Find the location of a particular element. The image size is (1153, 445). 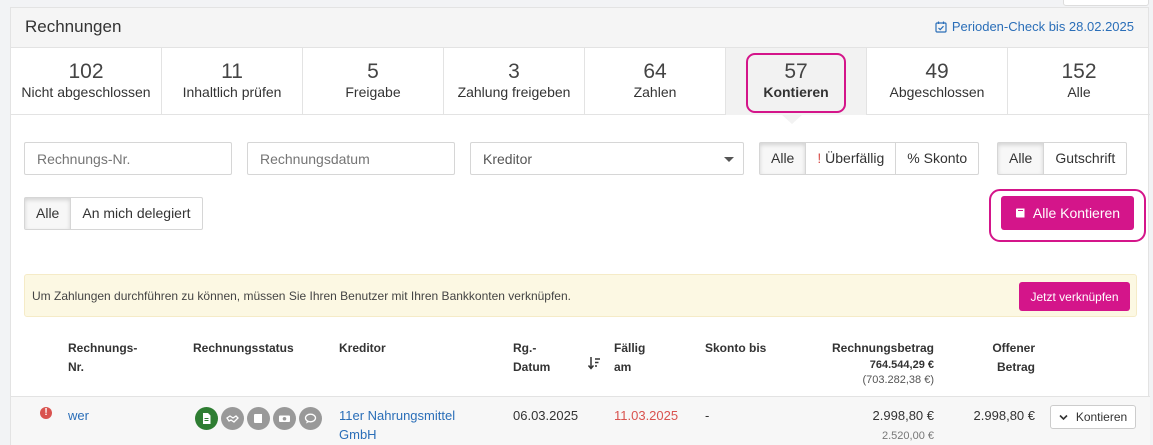

tab-label: Zahlen is located at coordinates (655, 92).